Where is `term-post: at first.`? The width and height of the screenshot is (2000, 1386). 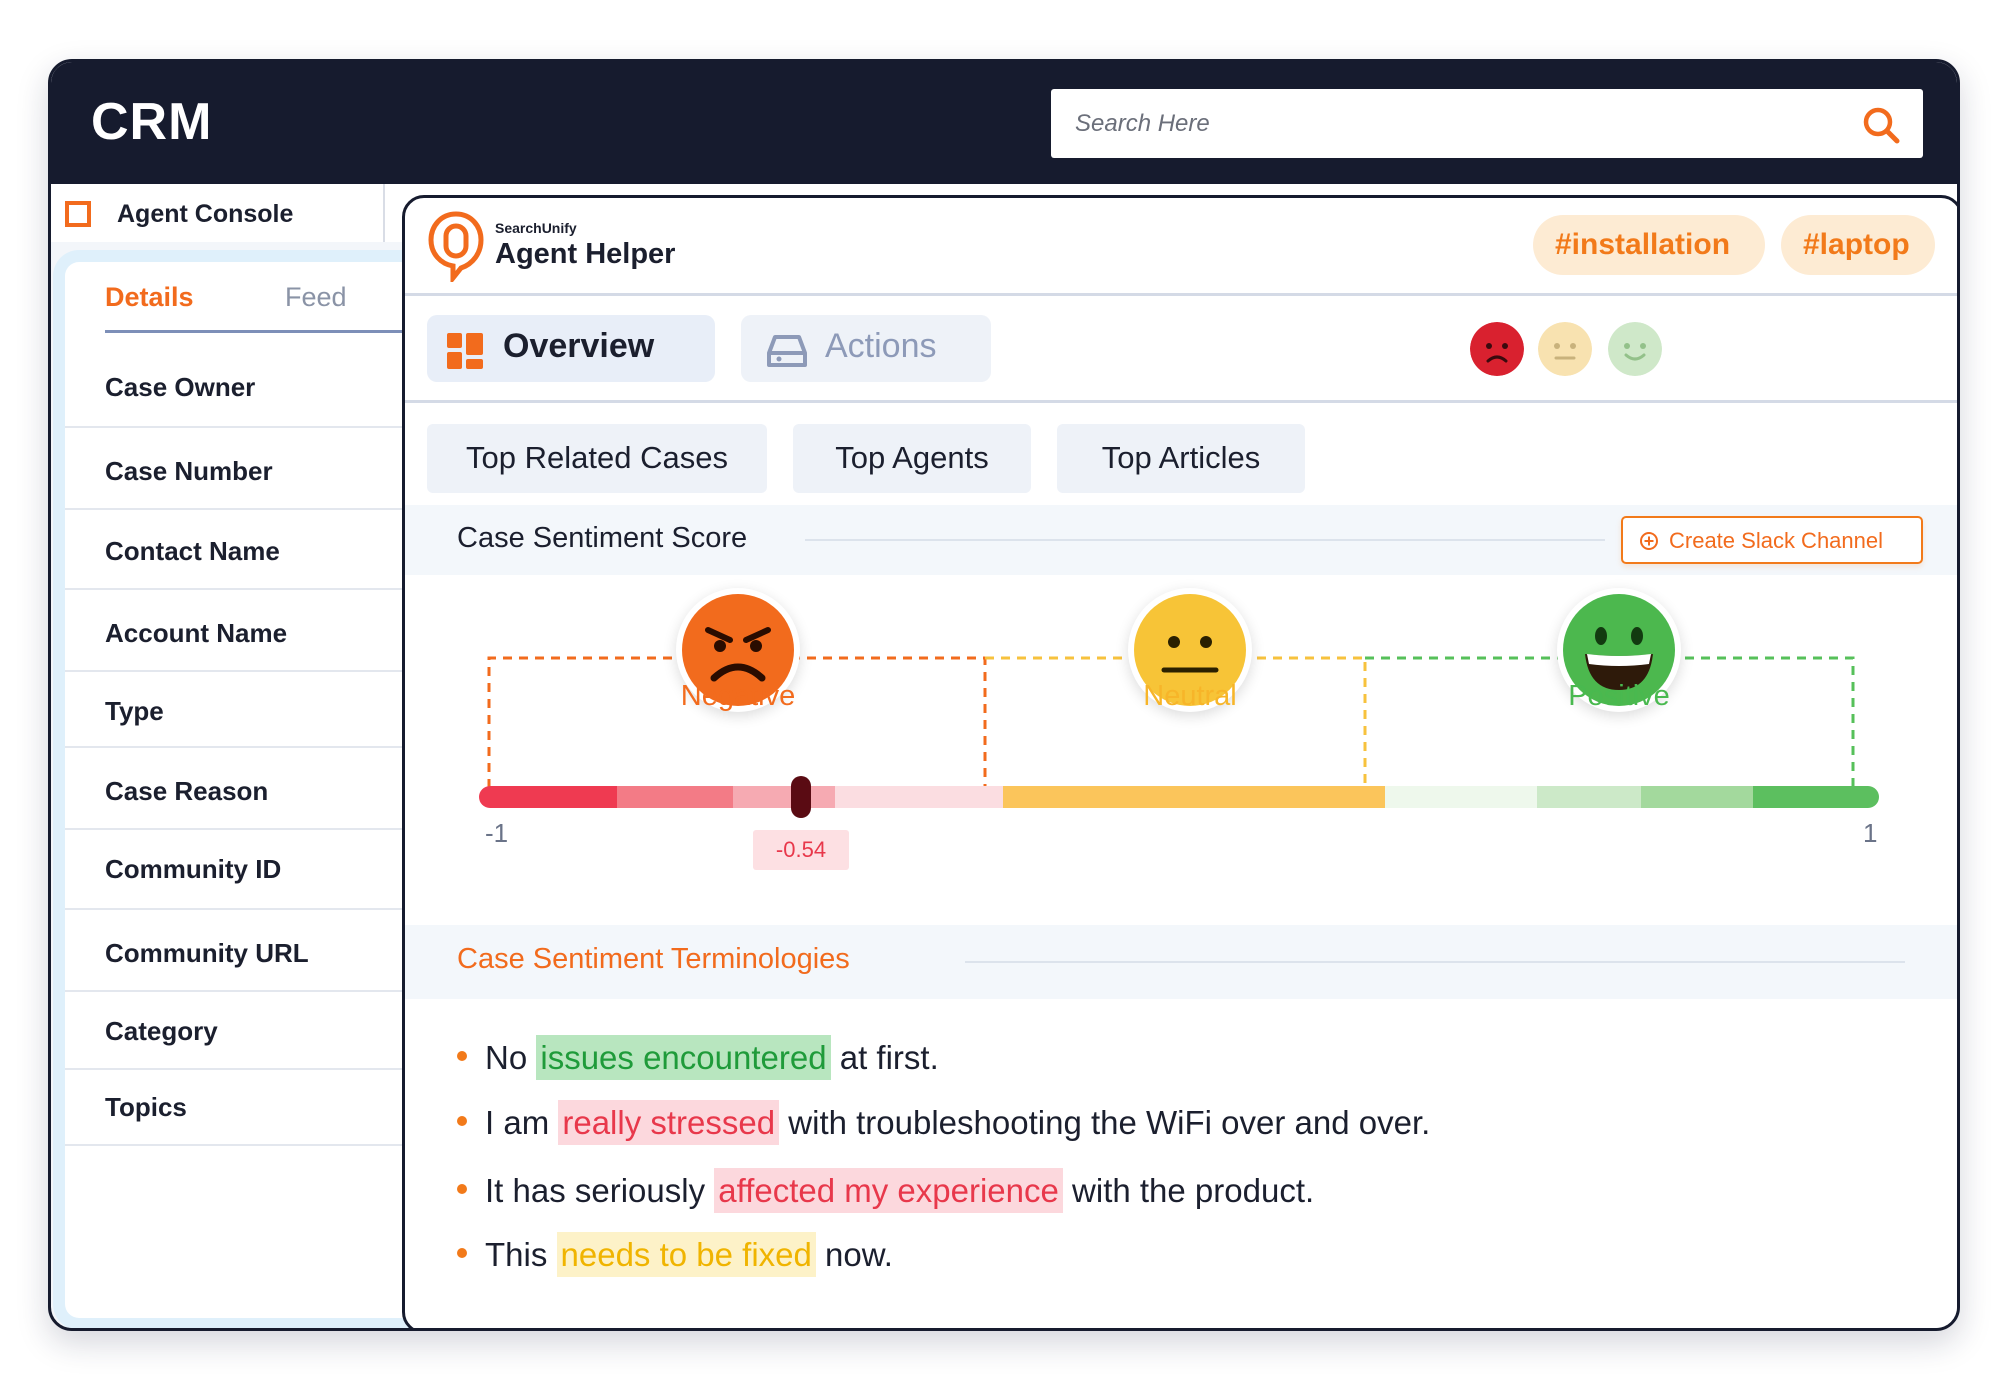 term-post: at first. is located at coordinates (884, 1057).